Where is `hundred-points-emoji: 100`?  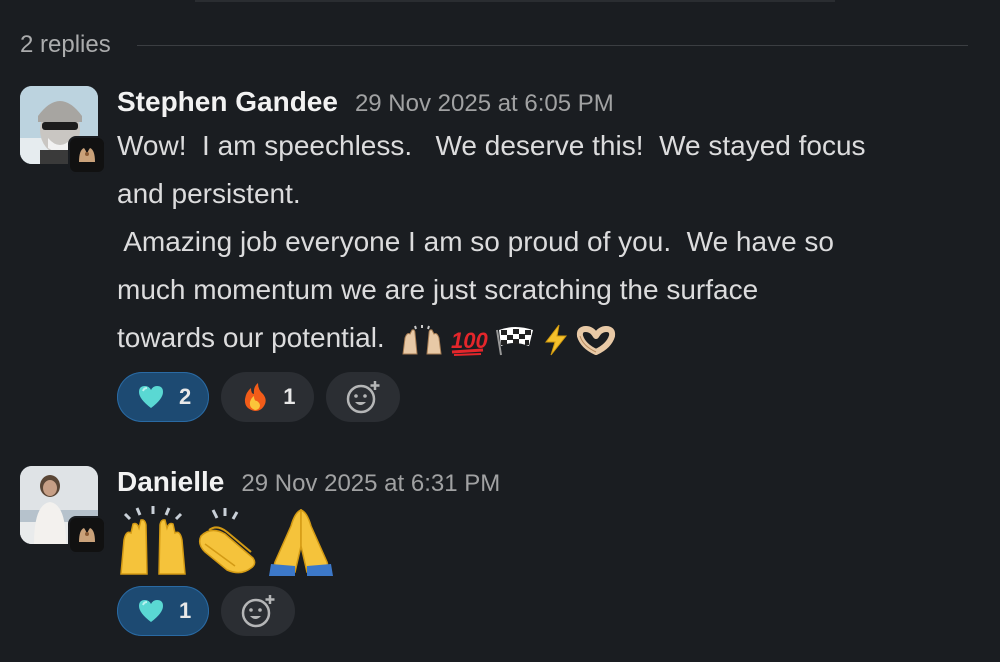
hundred-points-emoji: 100 is located at coordinates (469, 342).